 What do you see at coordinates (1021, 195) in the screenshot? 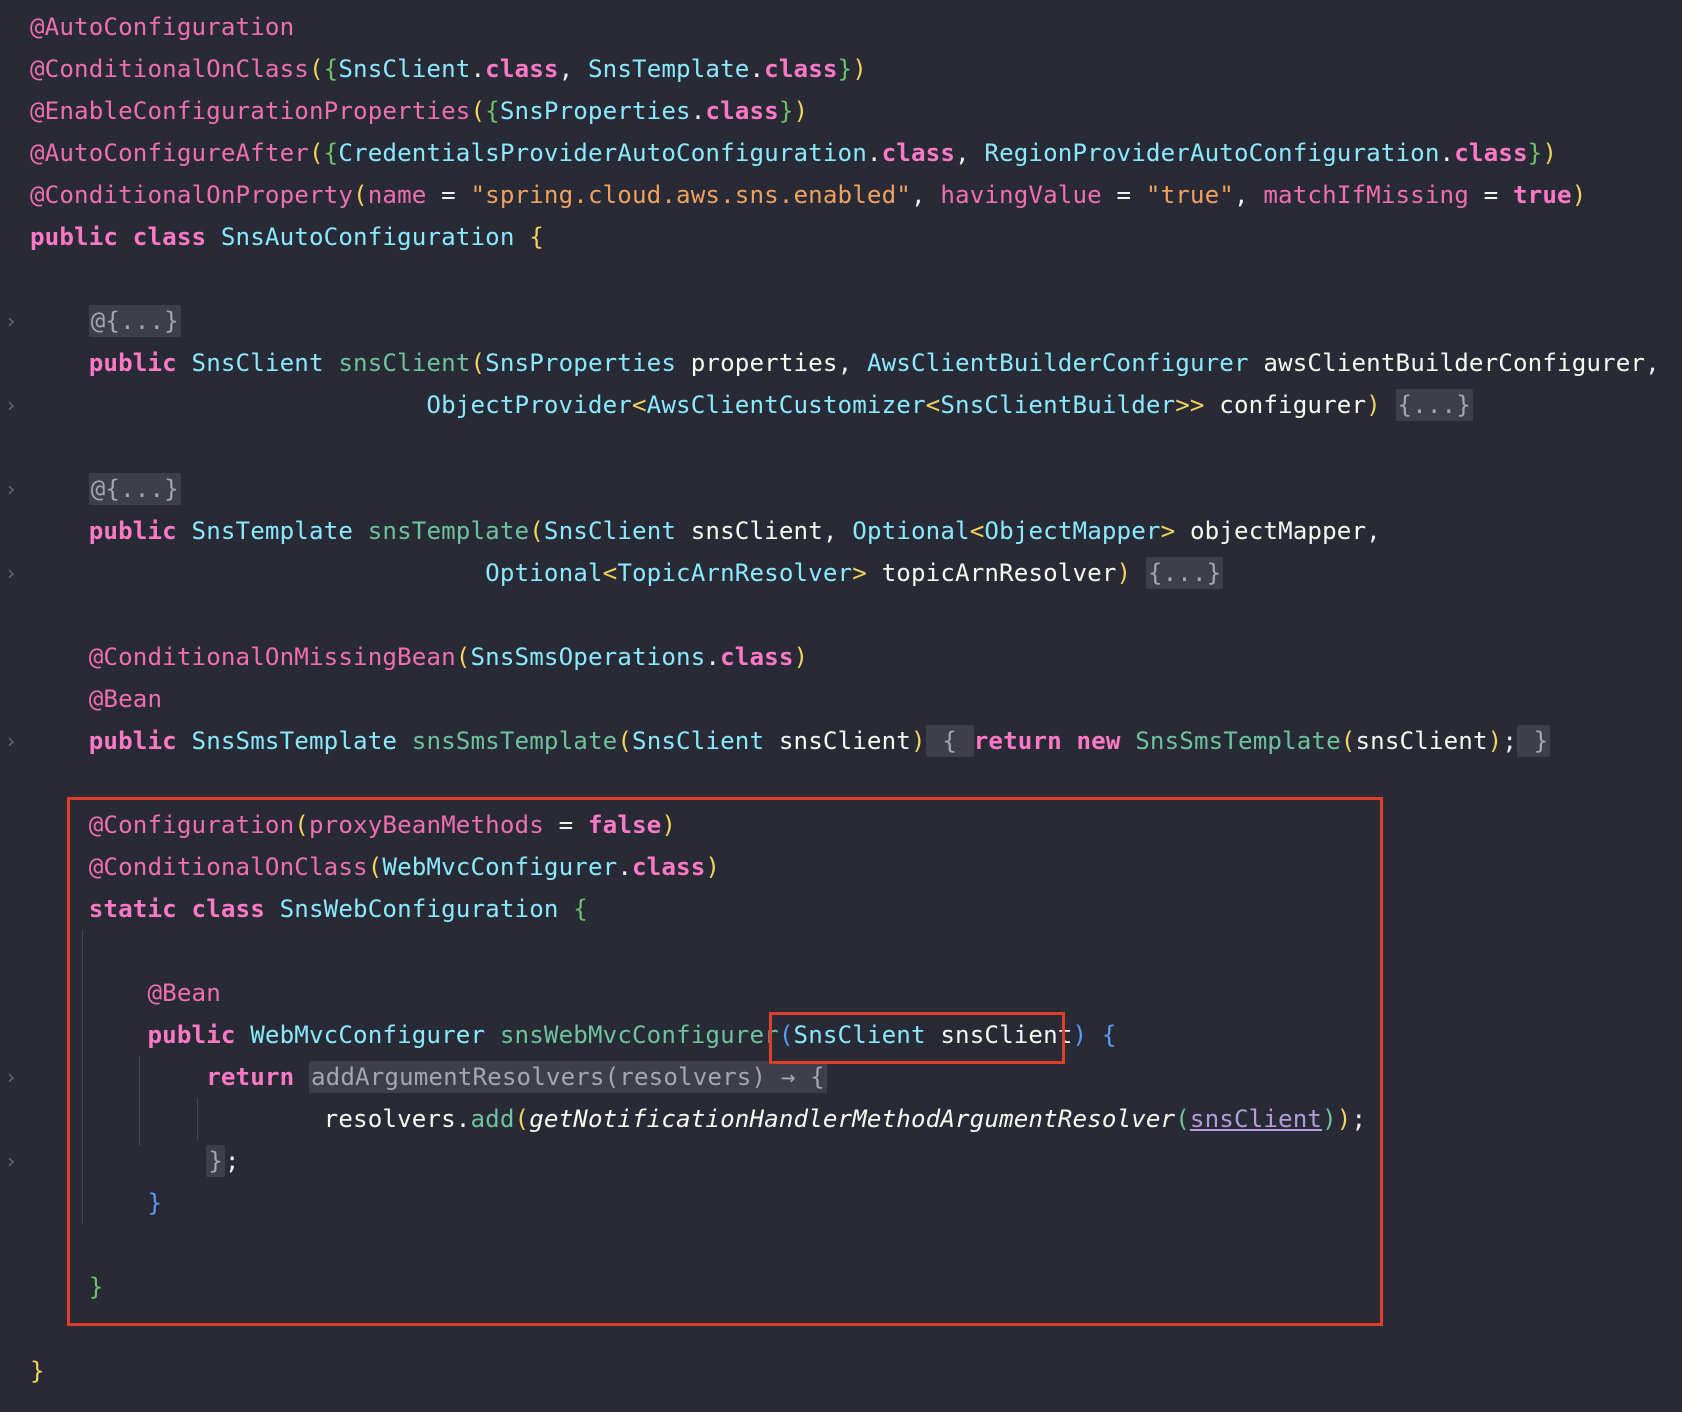
I see `code-token: havingValue` at bounding box center [1021, 195].